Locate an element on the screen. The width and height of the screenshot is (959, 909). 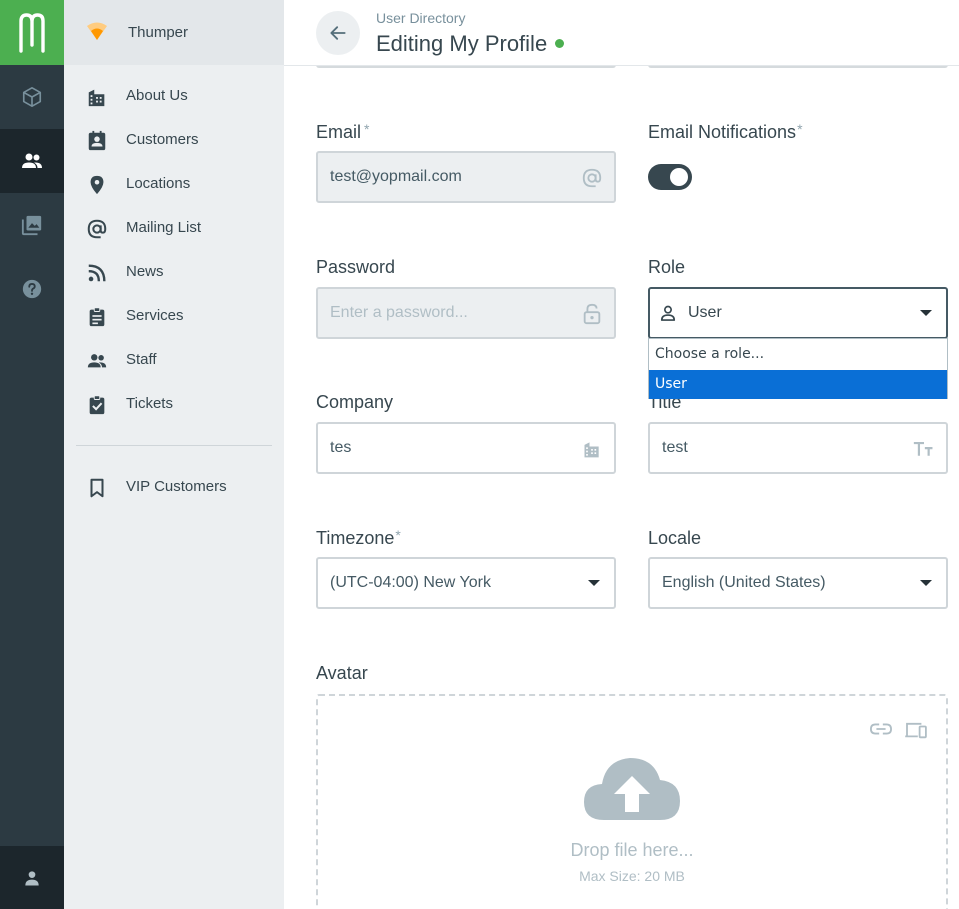
back-button is located at coordinates (338, 33).